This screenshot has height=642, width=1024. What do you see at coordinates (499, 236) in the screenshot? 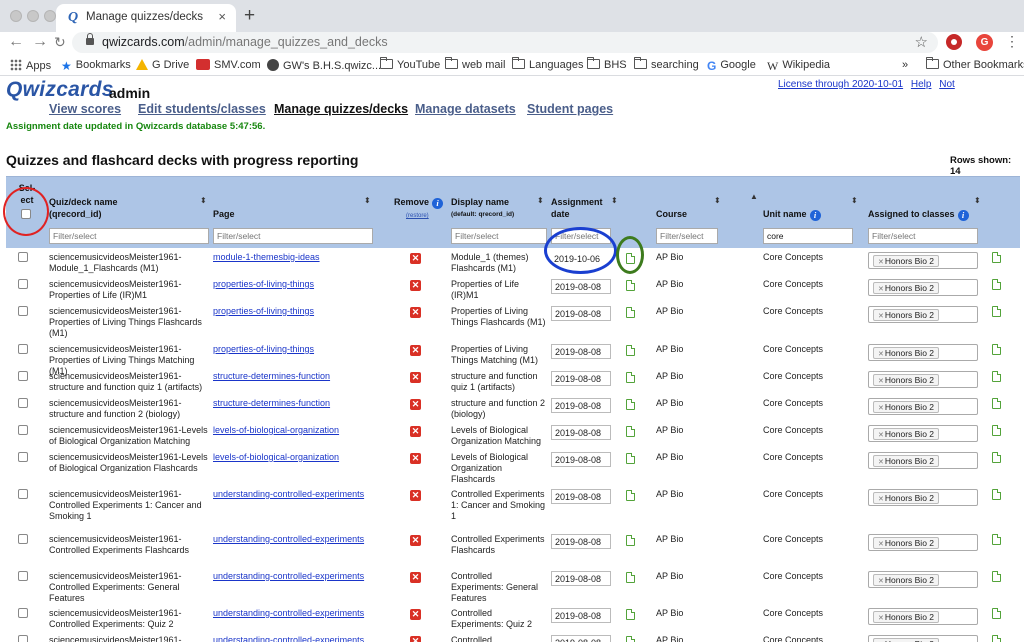
I see `display-filter-input` at bounding box center [499, 236].